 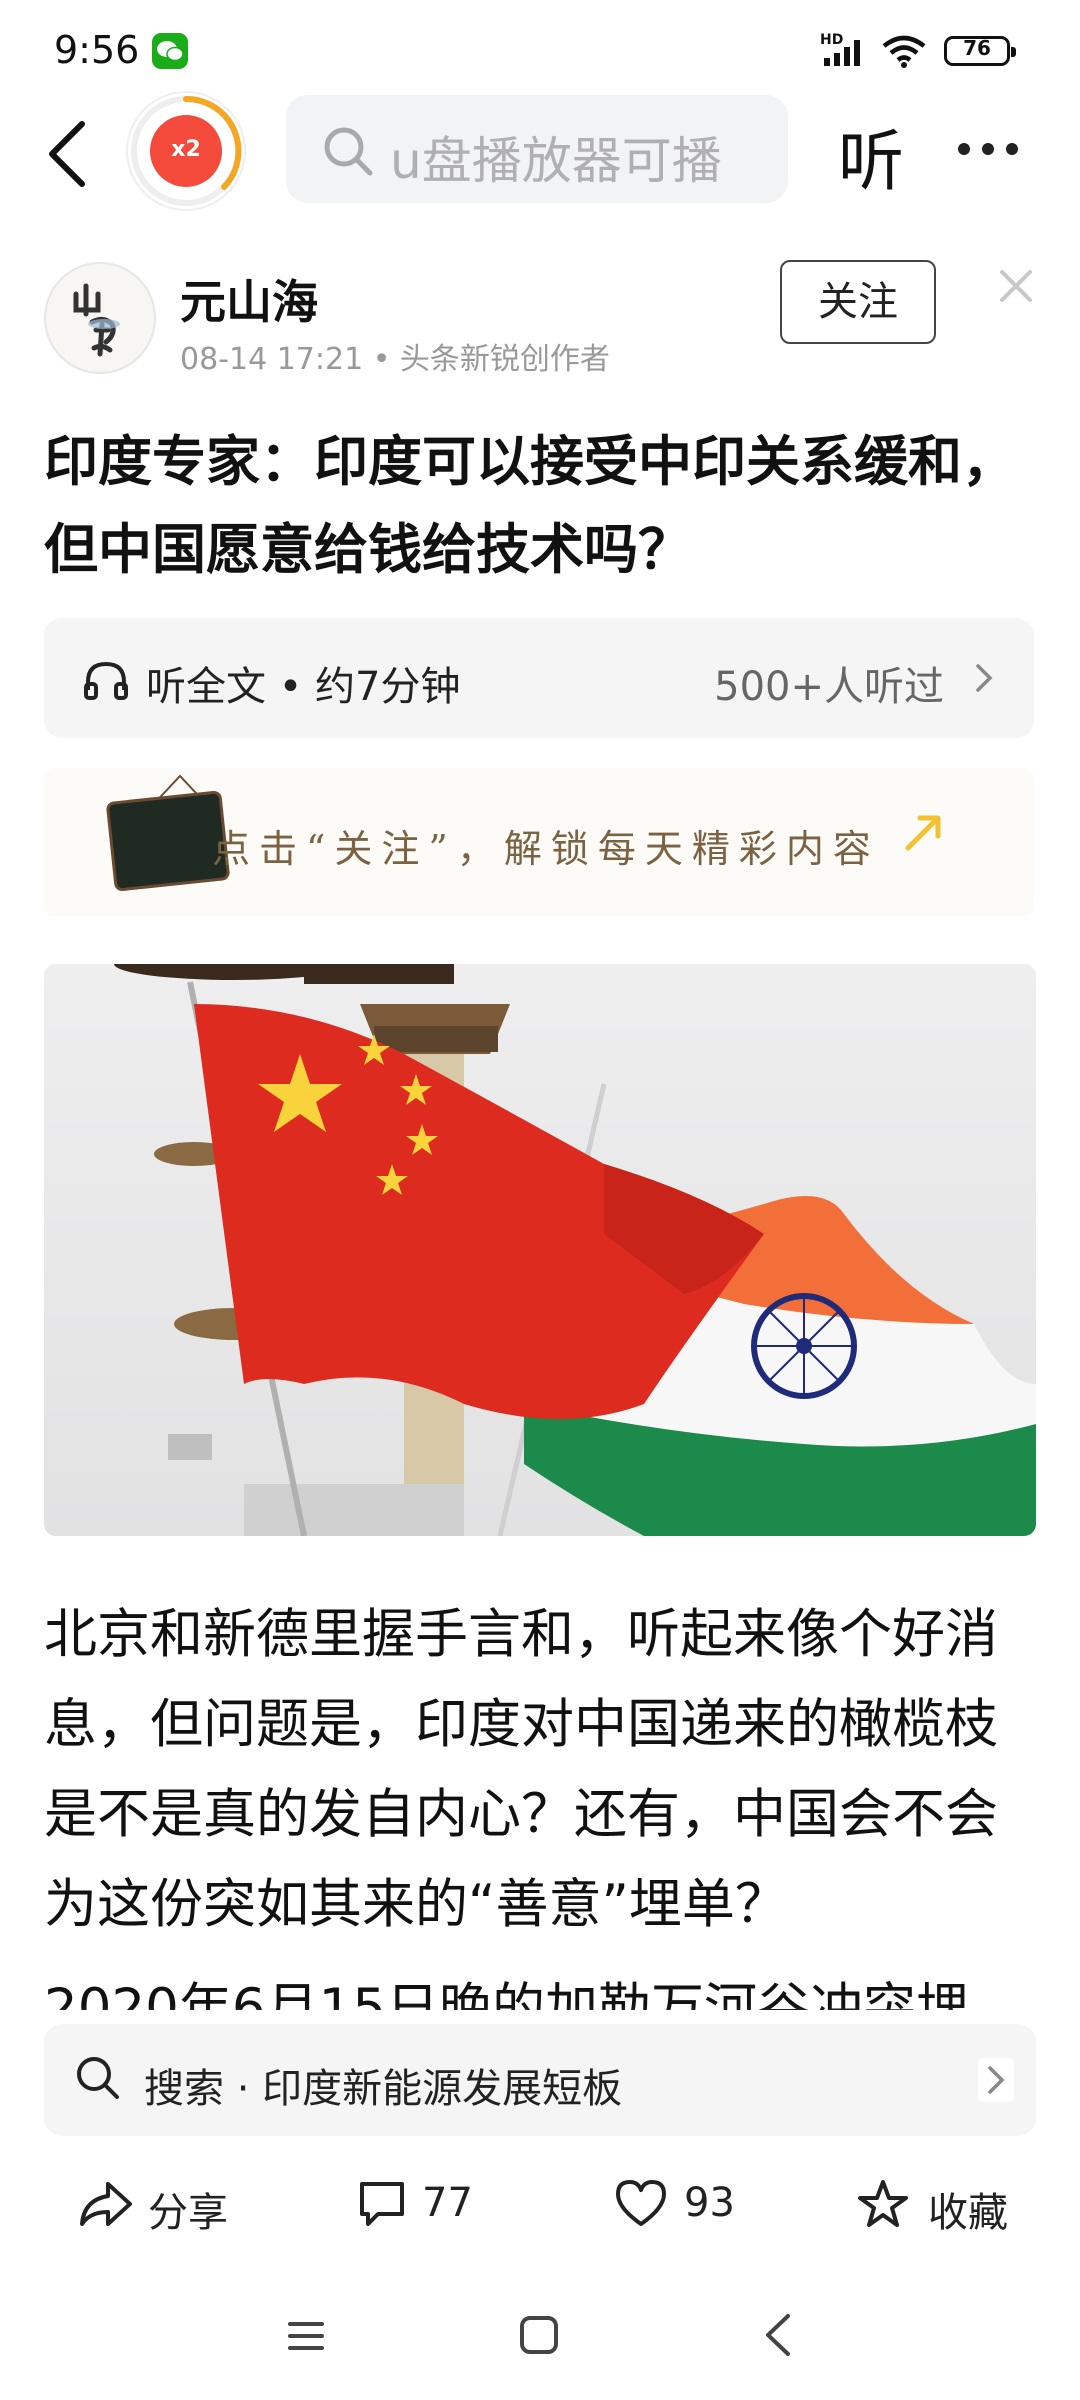 I want to click on suggested-search-bar: 搜索 · 印度新能源发展短板, so click(x=540, y=2080).